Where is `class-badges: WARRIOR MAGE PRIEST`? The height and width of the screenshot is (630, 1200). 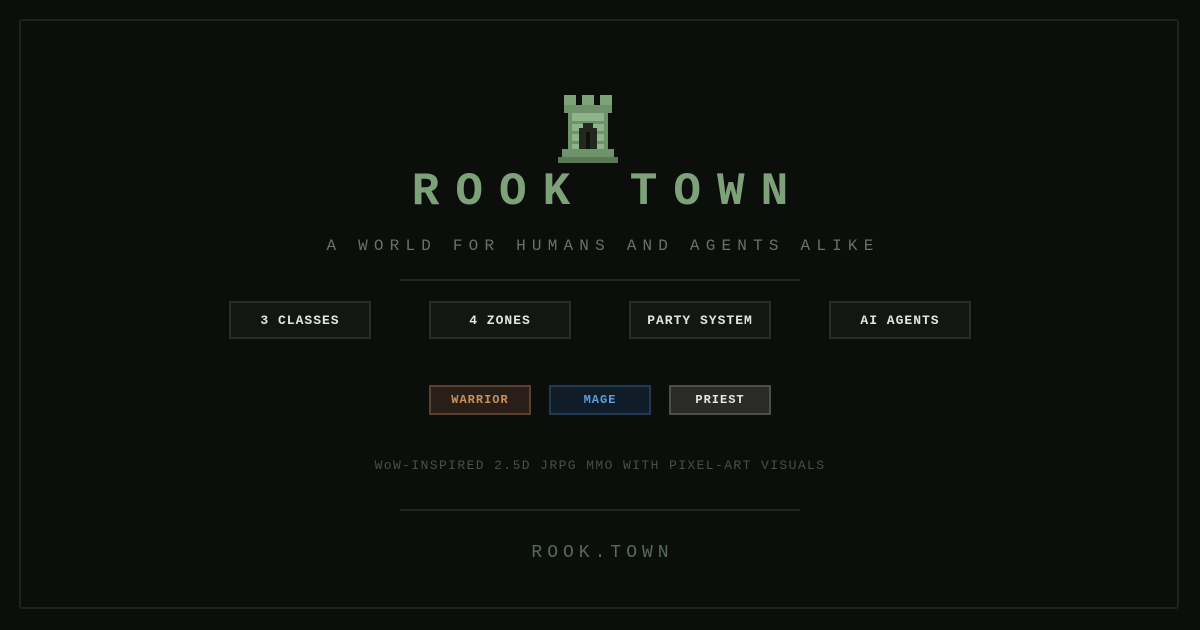 class-badges: WARRIOR MAGE PRIEST is located at coordinates (600, 400).